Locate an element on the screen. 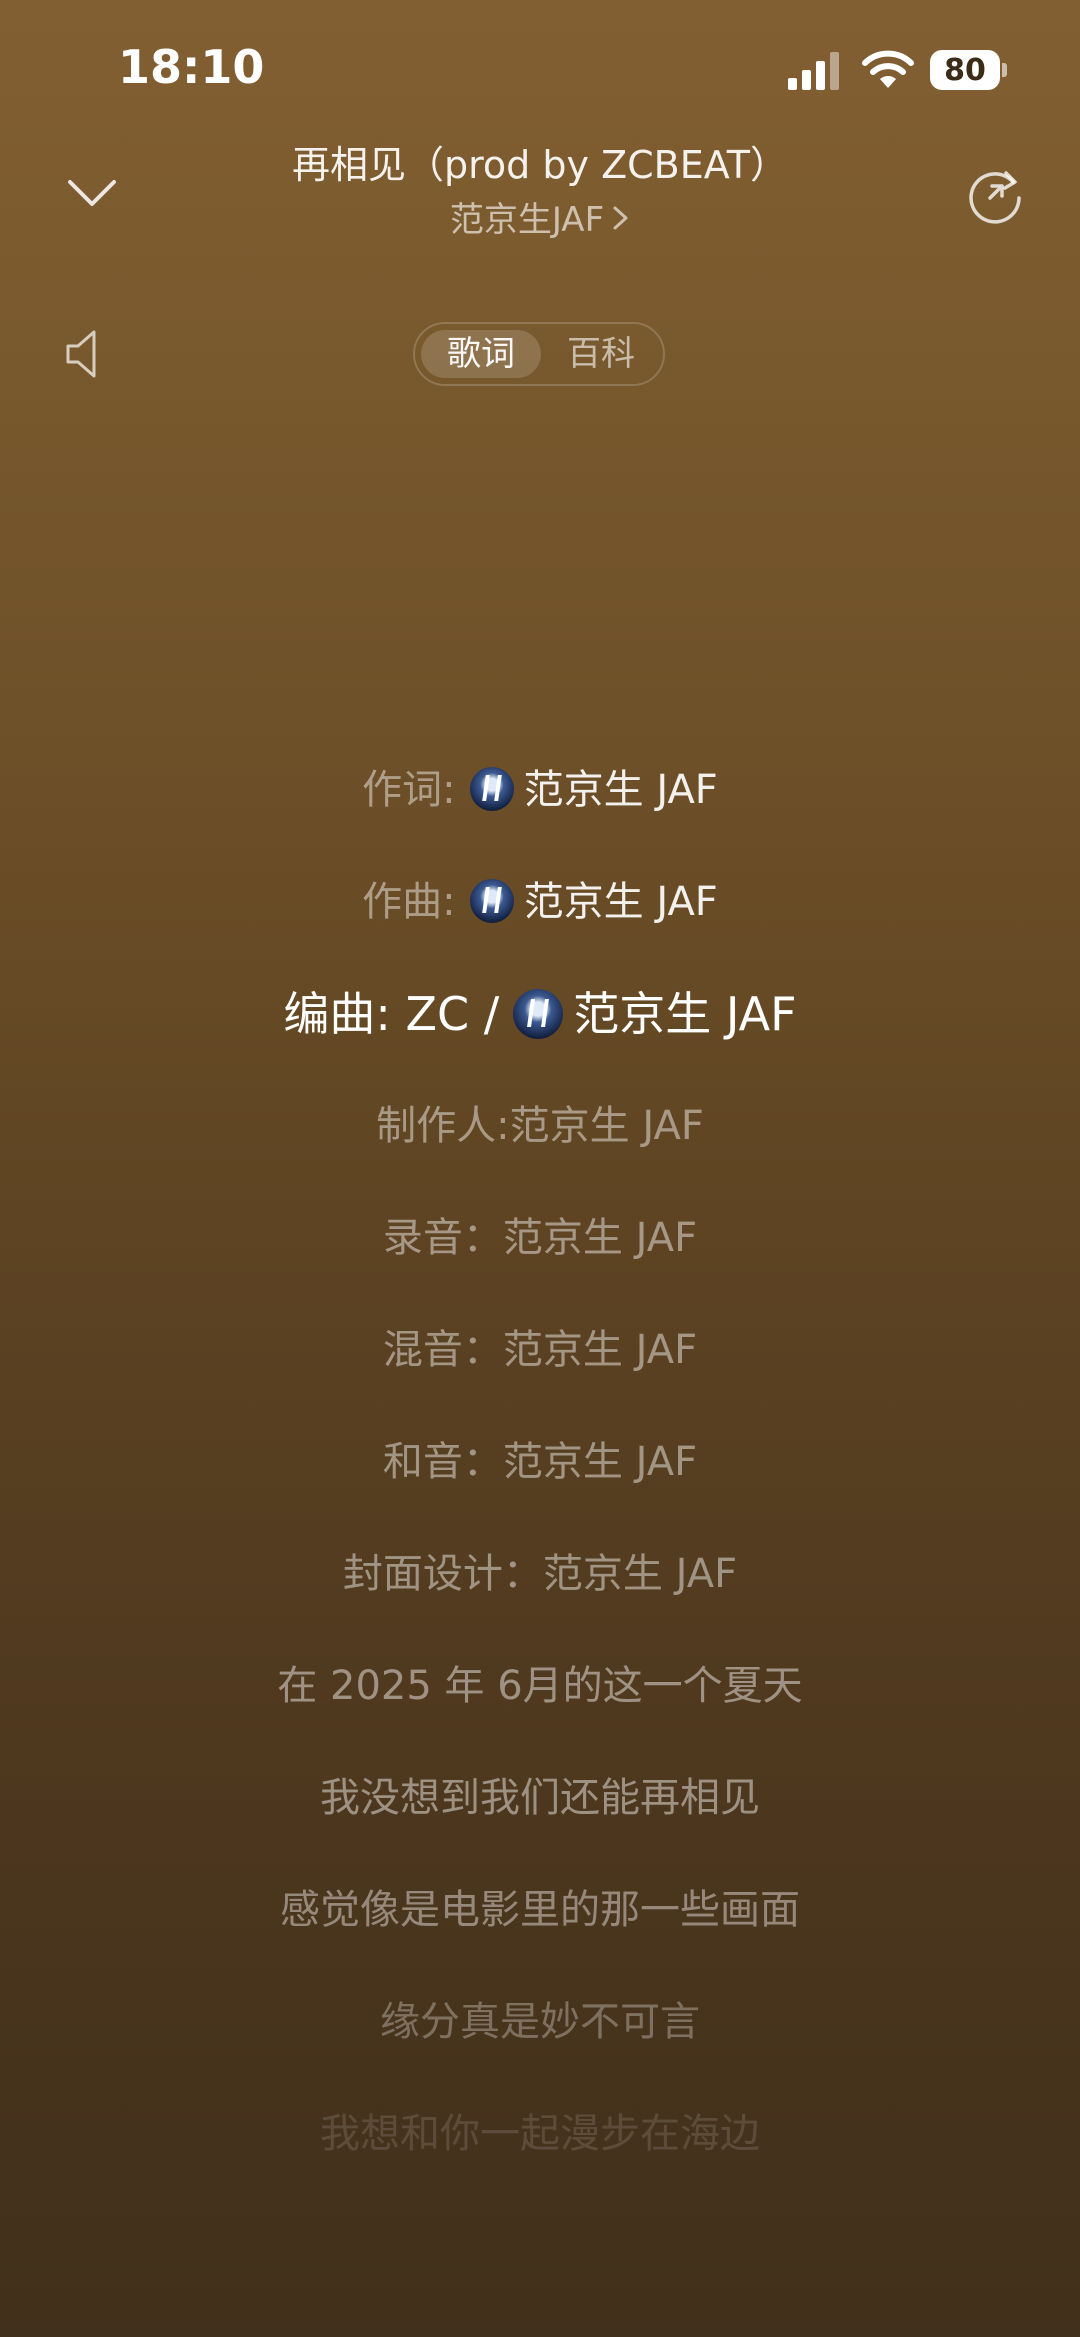 This screenshot has width=1080, height=2337. lyric-line: 混音：范京生 JAF is located at coordinates (540, 1350).